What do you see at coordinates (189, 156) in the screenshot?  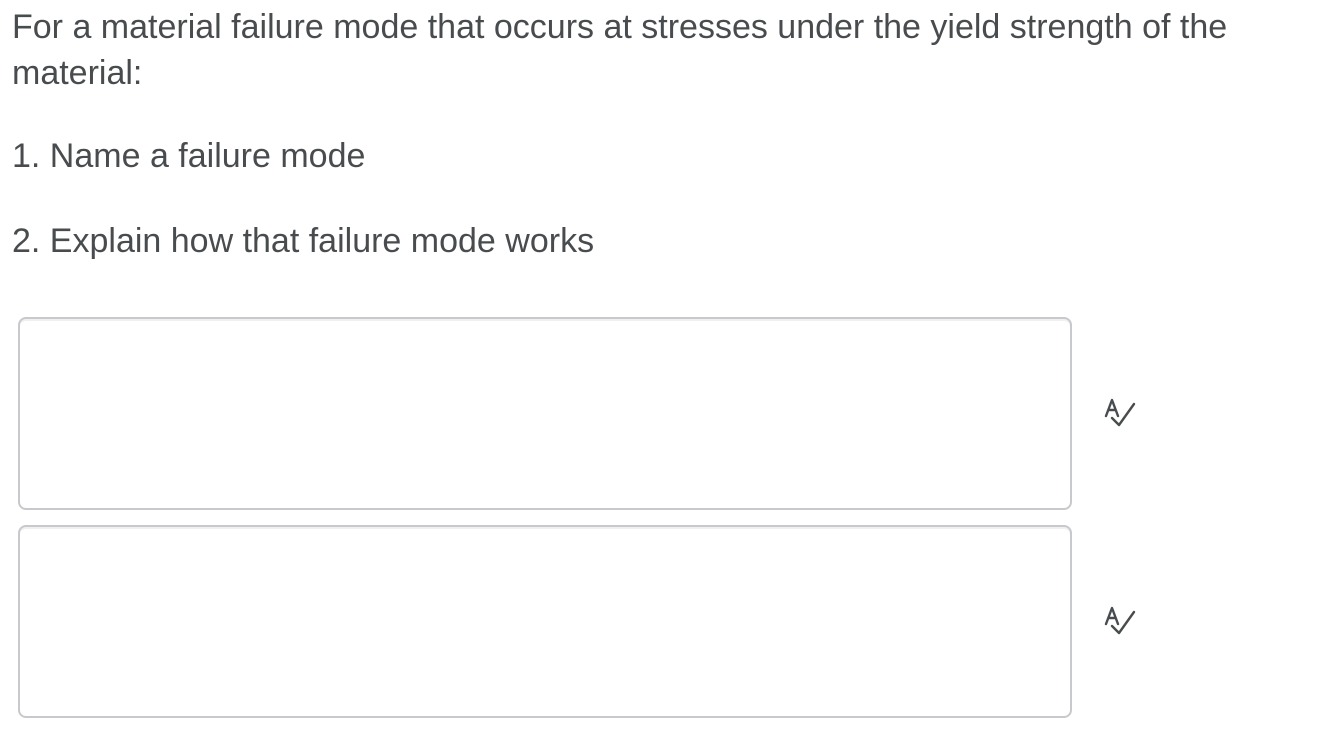 I see `prompt-name-failure-mode: 1. Name a failure mode` at bounding box center [189, 156].